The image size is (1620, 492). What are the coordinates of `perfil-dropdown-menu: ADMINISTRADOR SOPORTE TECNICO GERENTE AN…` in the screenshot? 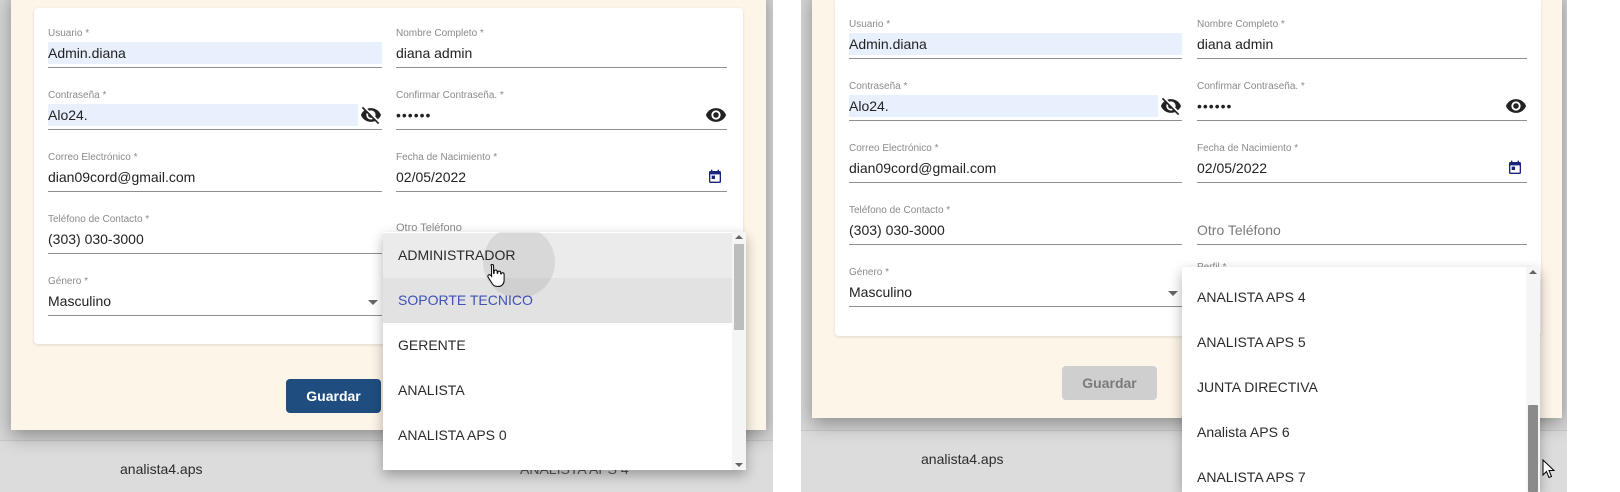 It's located at (564, 351).